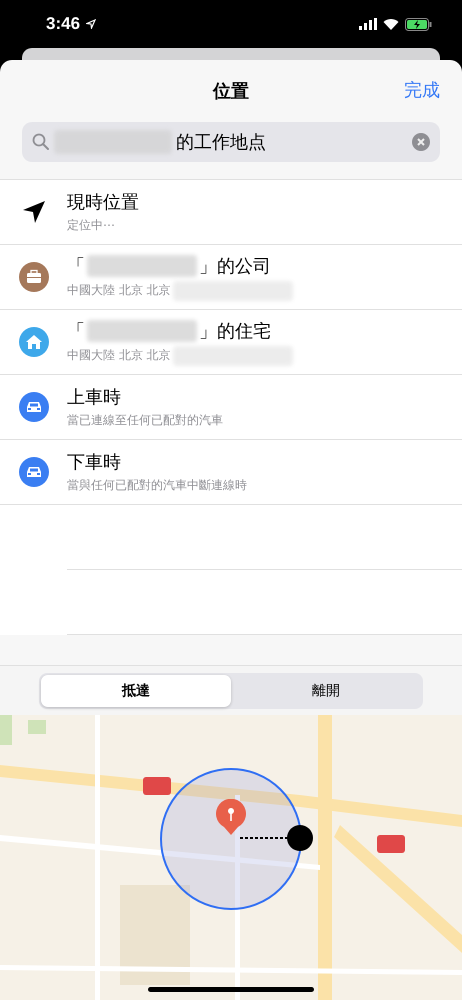  What do you see at coordinates (63, 24) in the screenshot?
I see `status-time: 3:46` at bounding box center [63, 24].